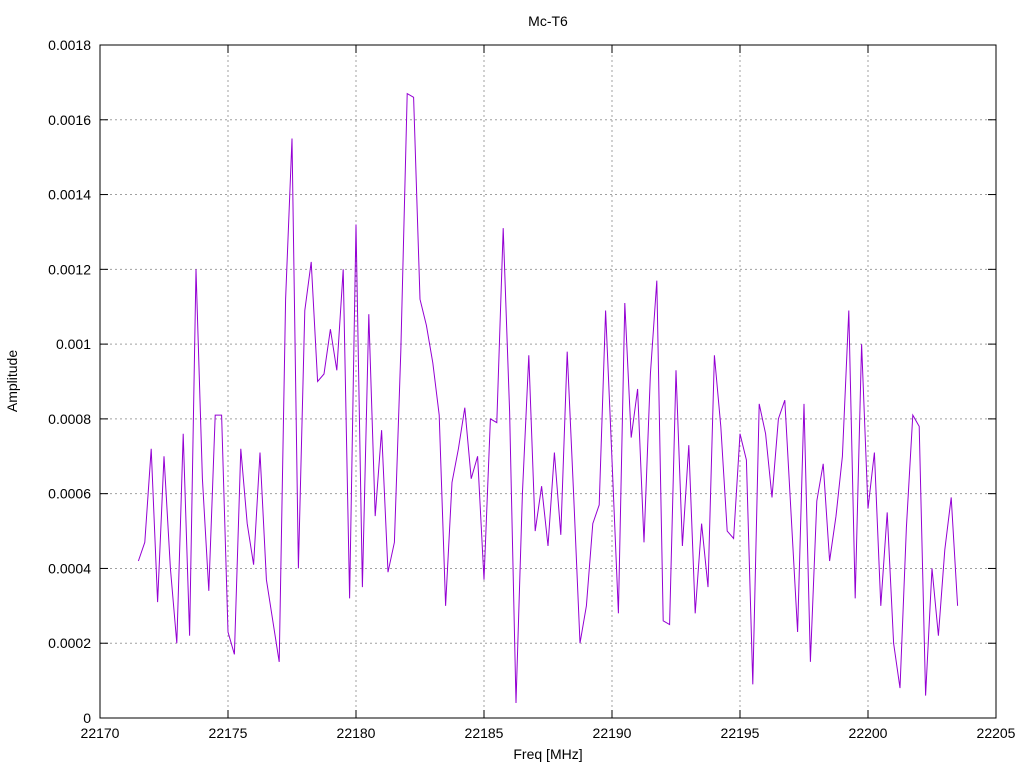  Describe the element at coordinates (69, 568) in the screenshot. I see `y-tick-label: 0.0004` at that location.